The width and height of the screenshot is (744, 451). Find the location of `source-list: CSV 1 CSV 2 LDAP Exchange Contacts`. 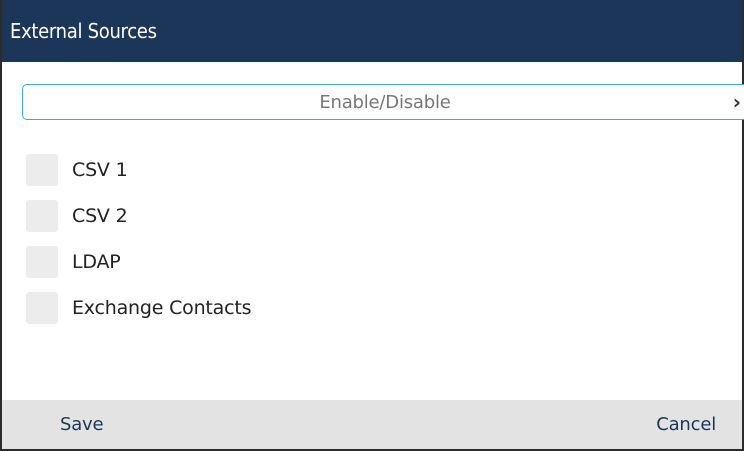

source-list: CSV 1 CSV 2 LDAP Exchange Contacts is located at coordinates (139, 246).